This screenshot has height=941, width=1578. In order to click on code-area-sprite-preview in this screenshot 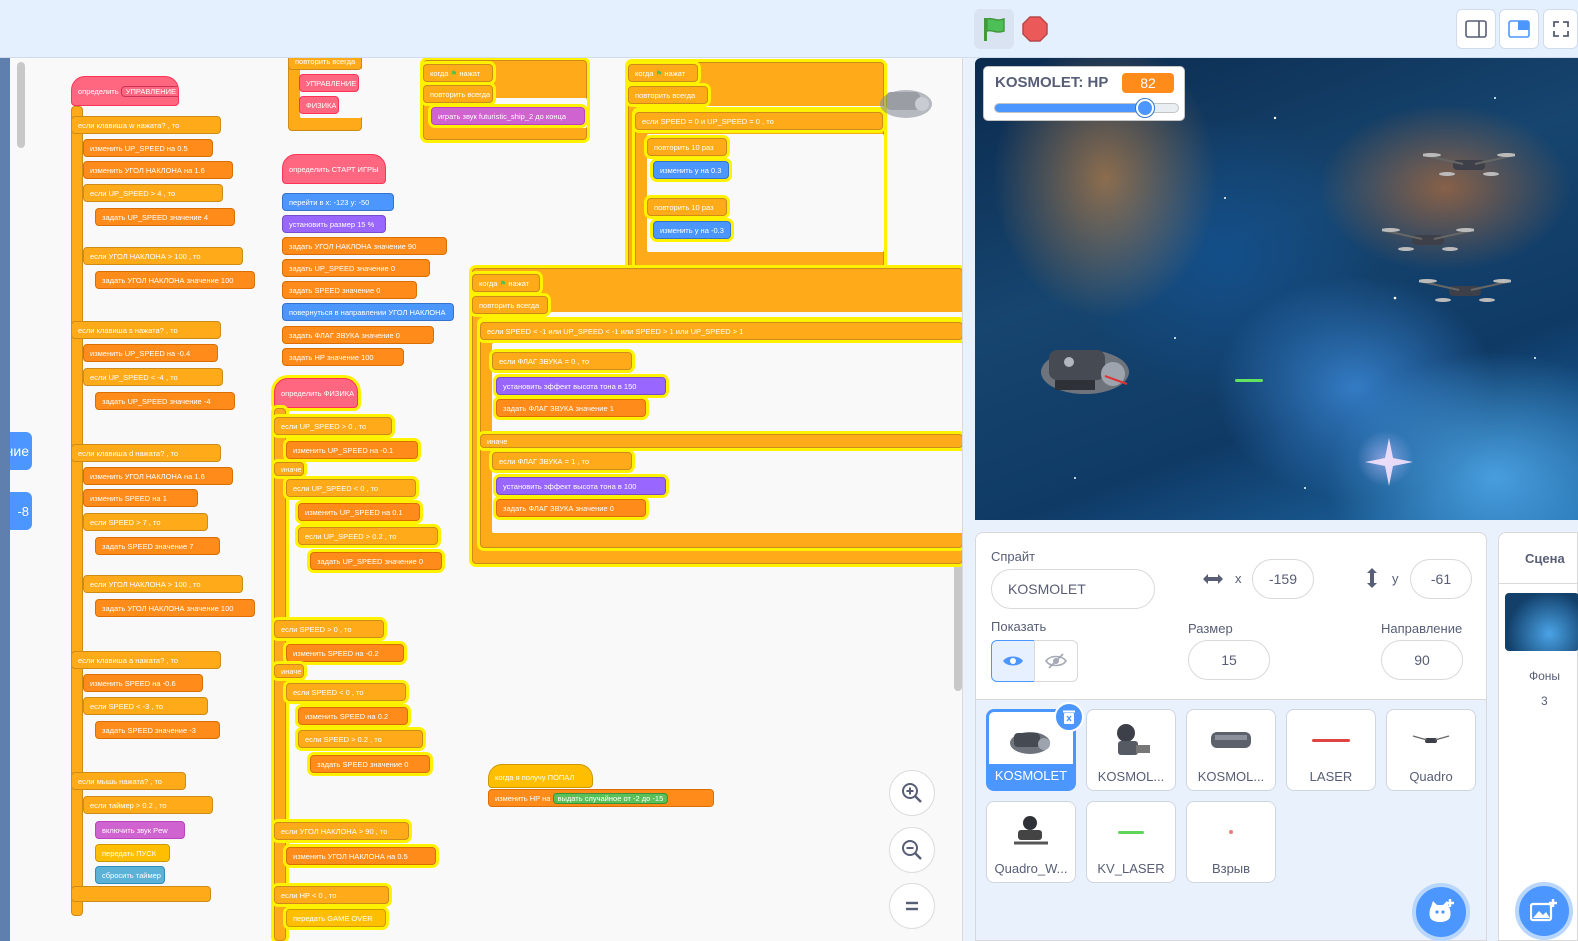, I will do `click(906, 102)`.